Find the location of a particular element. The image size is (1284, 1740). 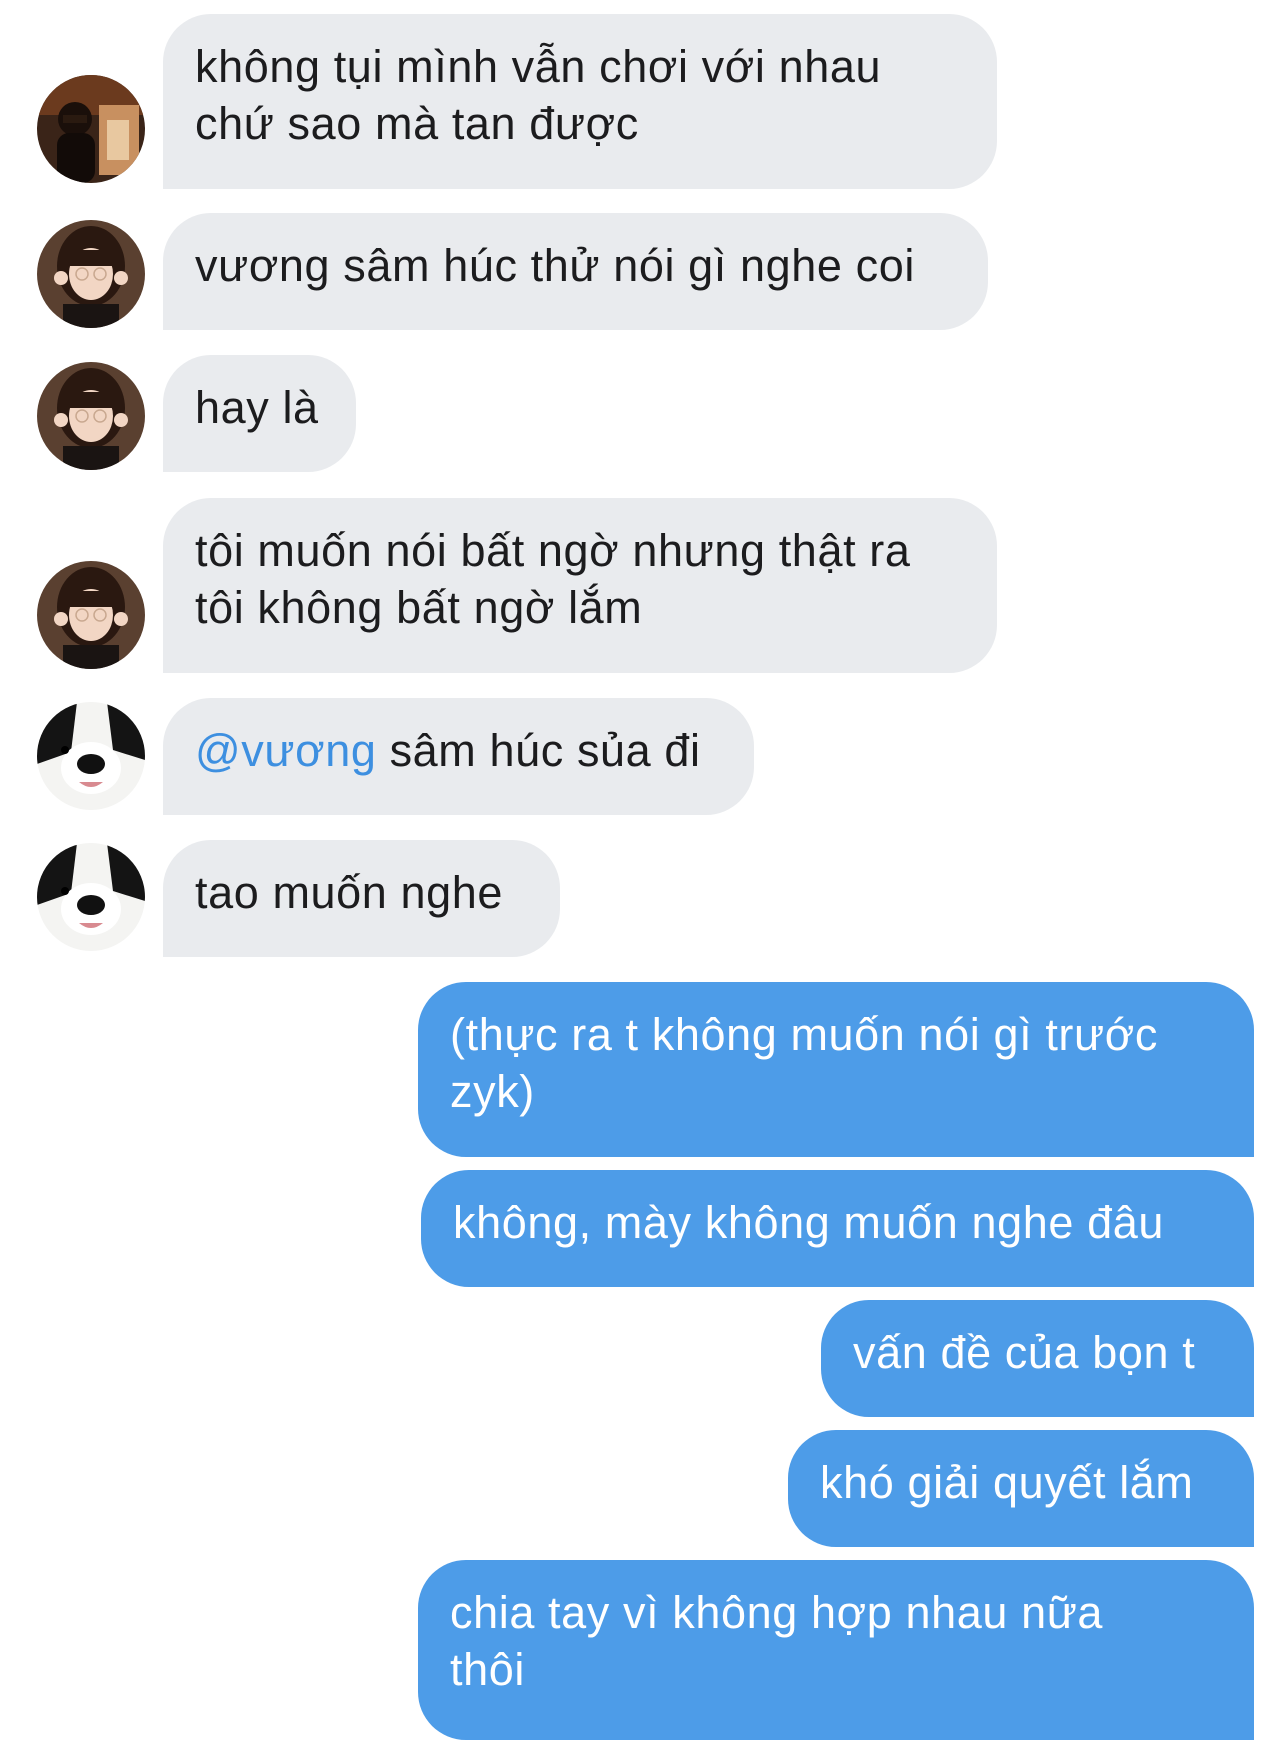

message-bubble-incoming: hay là is located at coordinates (259, 413).